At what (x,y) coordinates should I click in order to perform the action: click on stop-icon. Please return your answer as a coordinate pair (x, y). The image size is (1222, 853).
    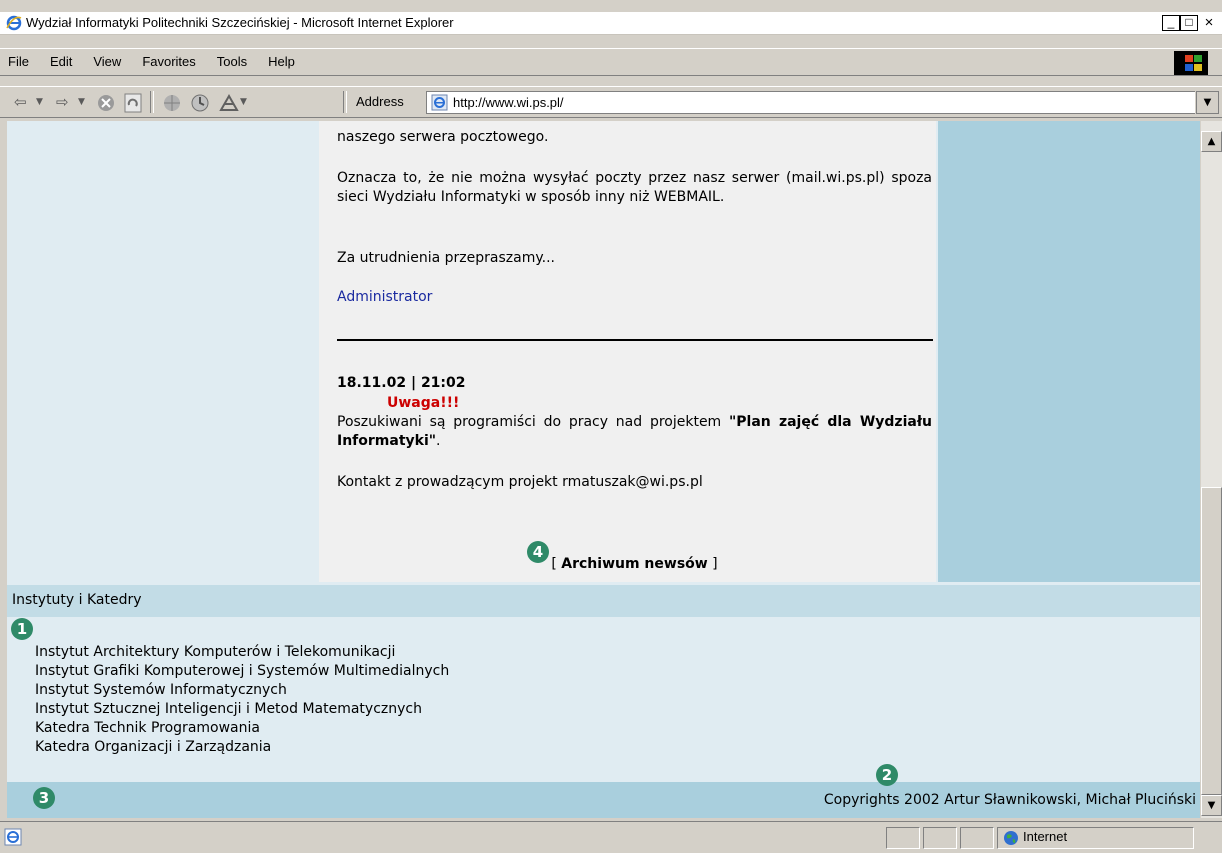
    Looking at the image, I should click on (106, 103).